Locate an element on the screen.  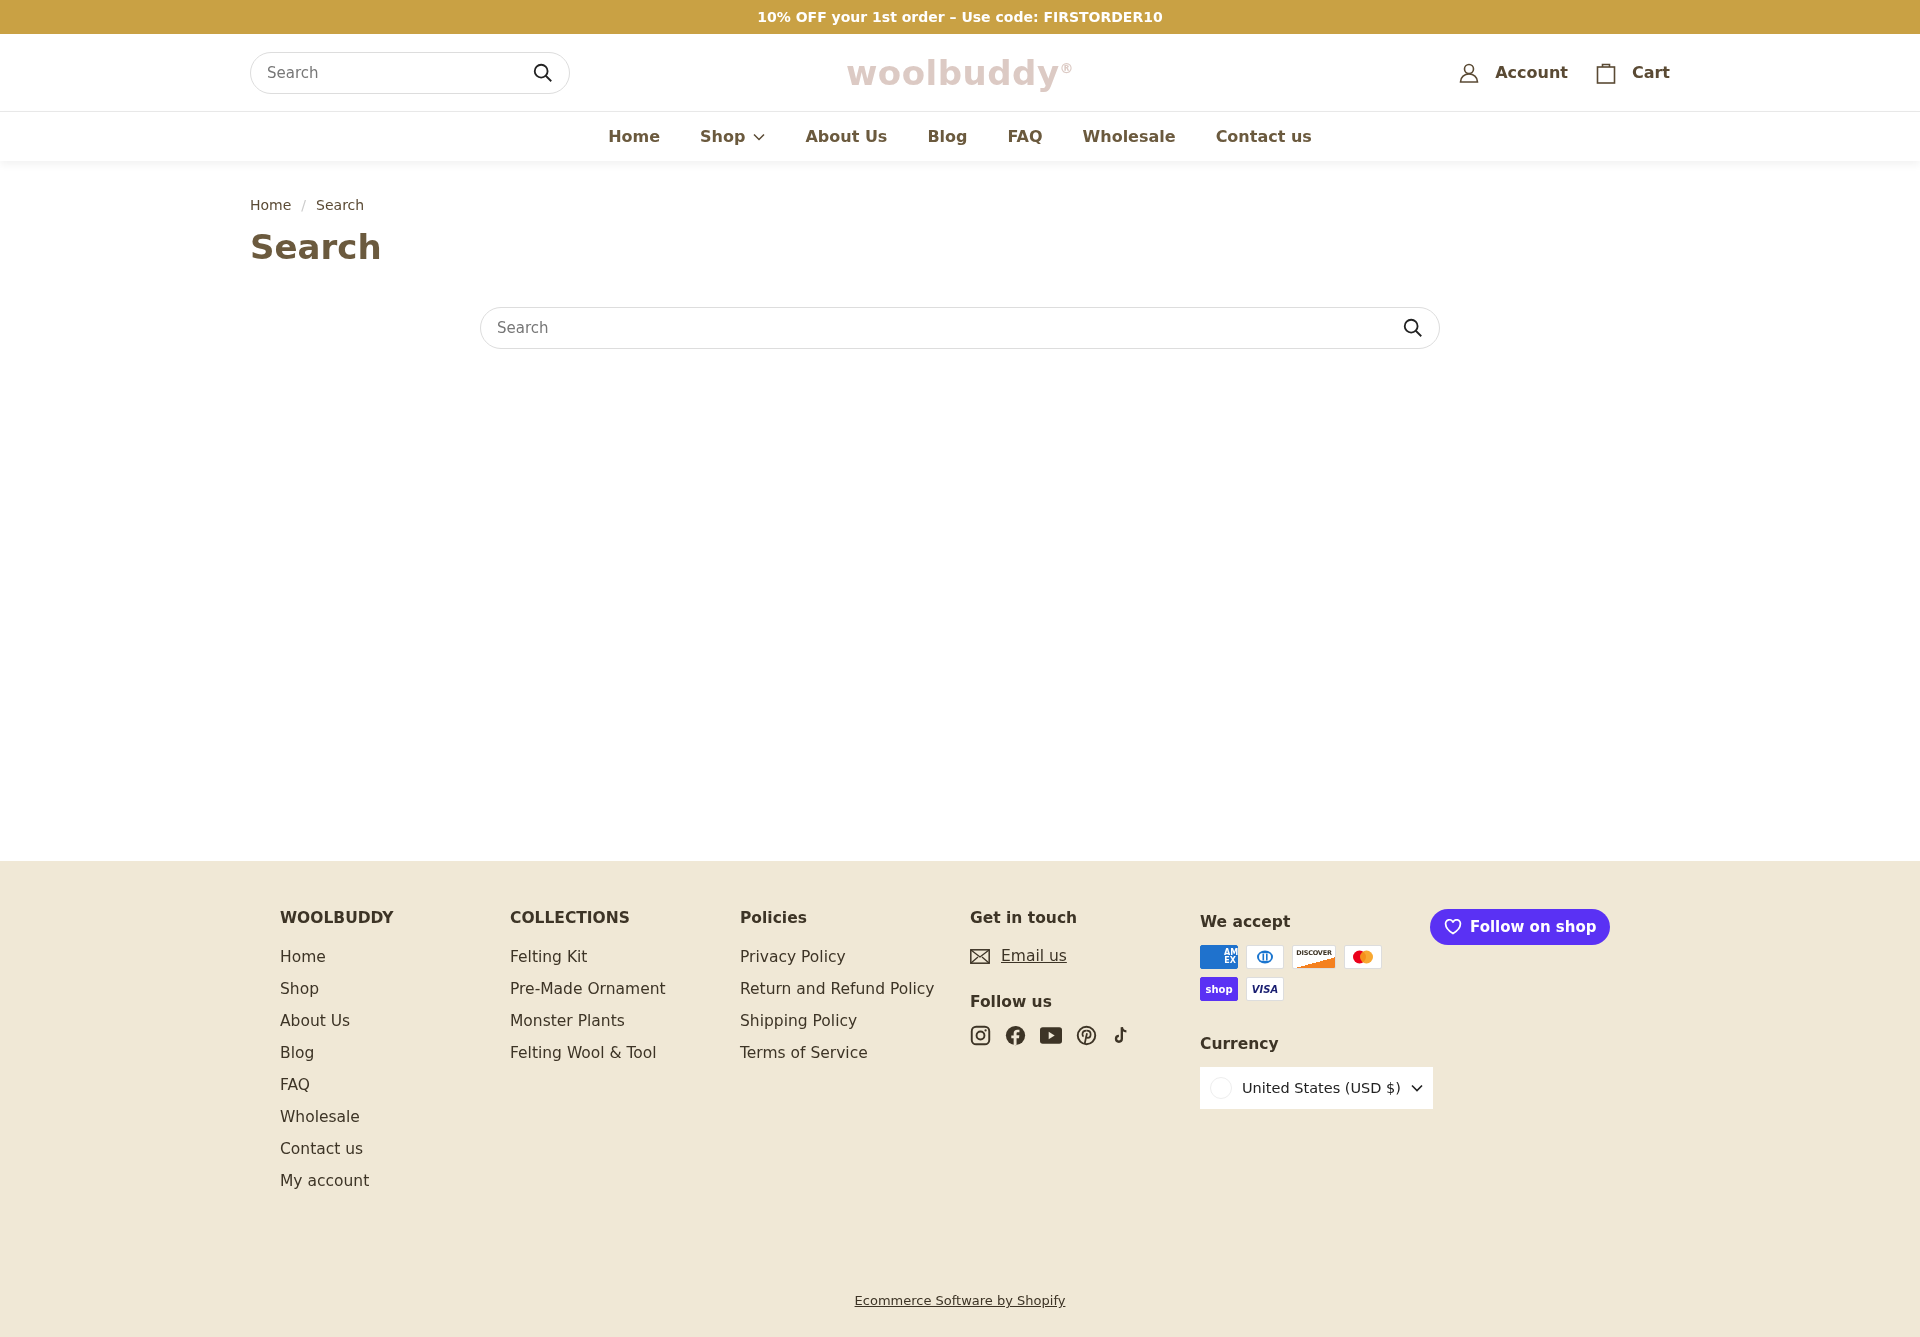
nav-link: Contact us is located at coordinates (1263, 136).